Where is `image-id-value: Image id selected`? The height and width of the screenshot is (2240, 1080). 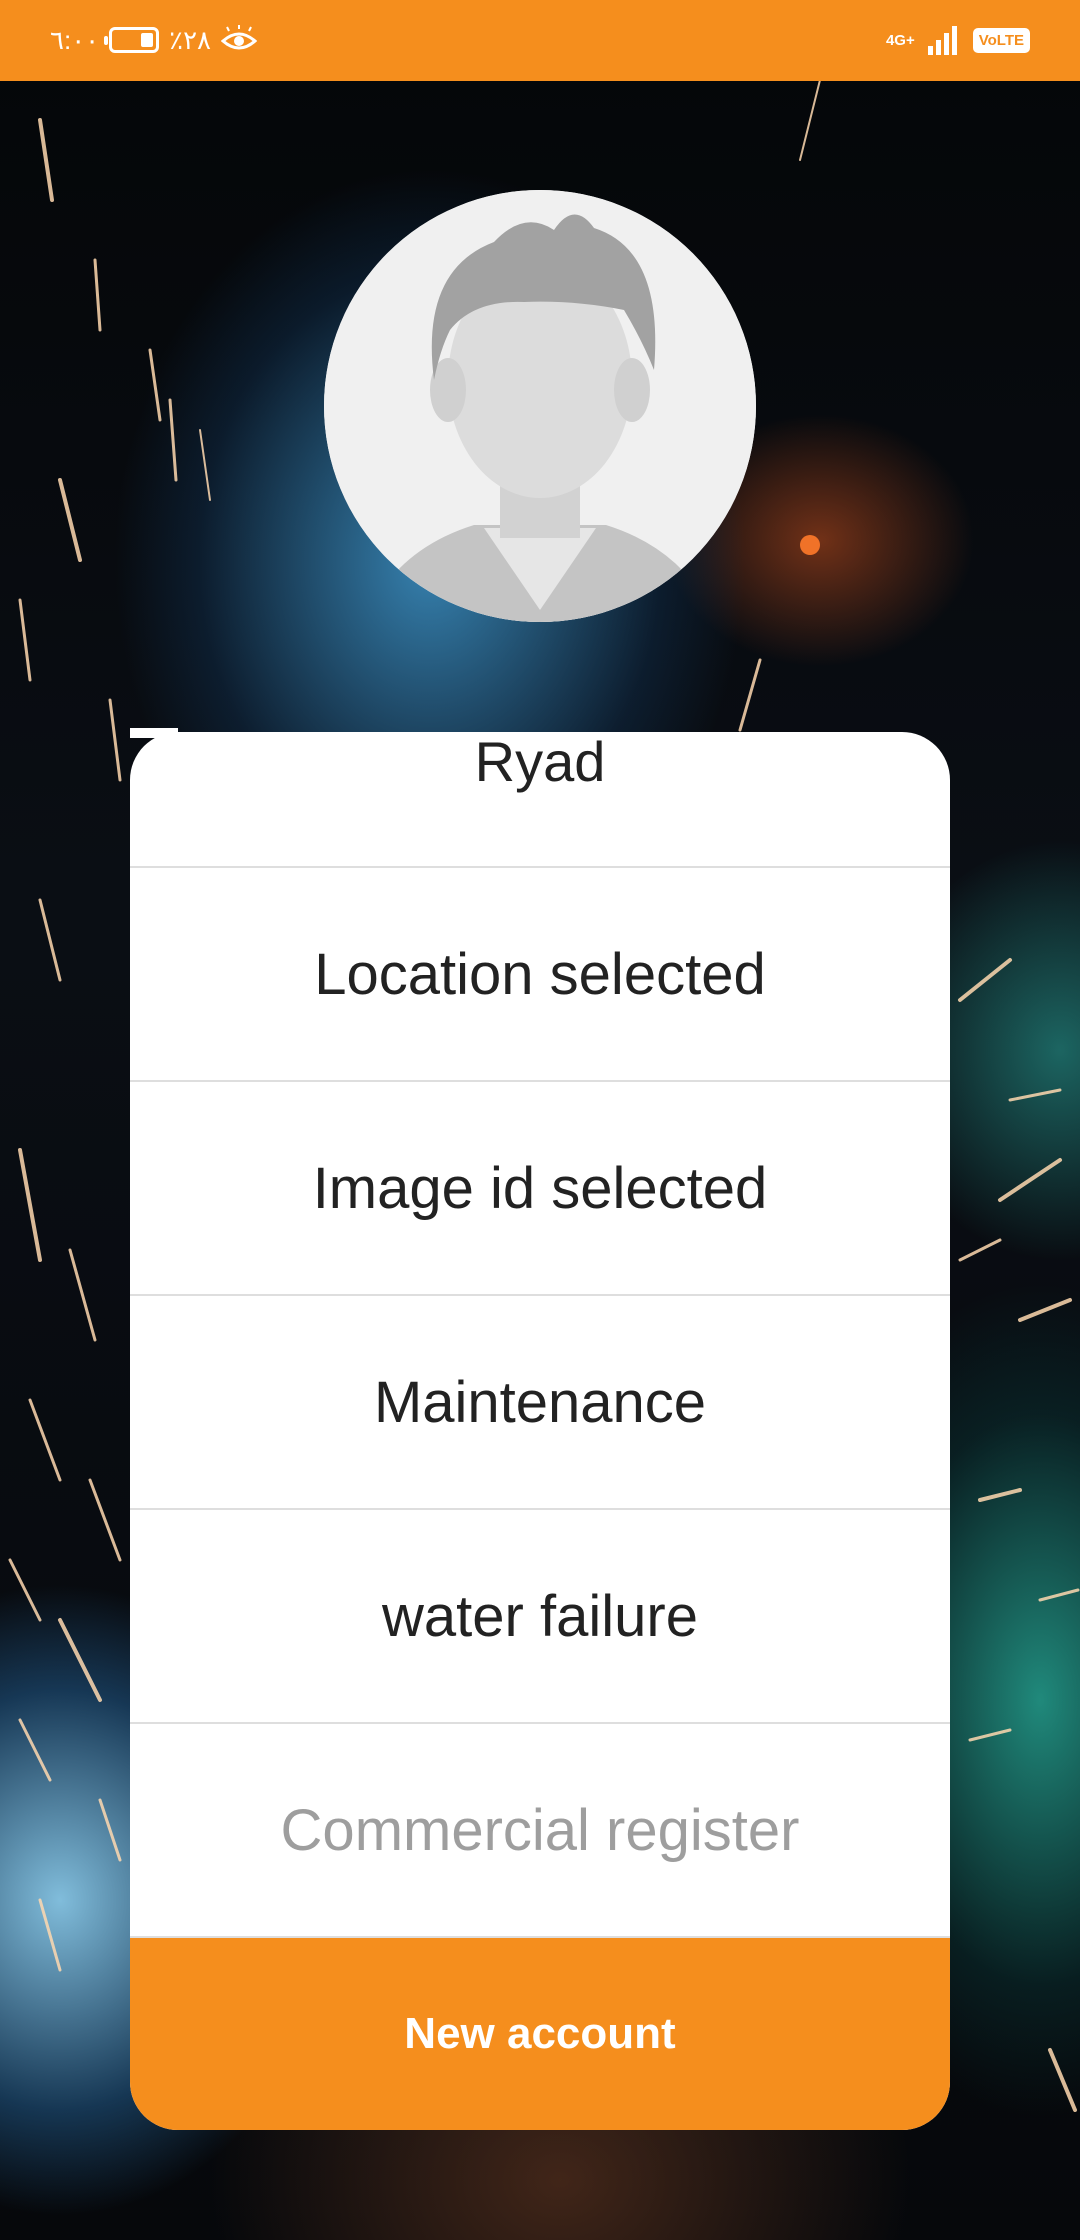
image-id-value: Image id selected is located at coordinates (540, 1188).